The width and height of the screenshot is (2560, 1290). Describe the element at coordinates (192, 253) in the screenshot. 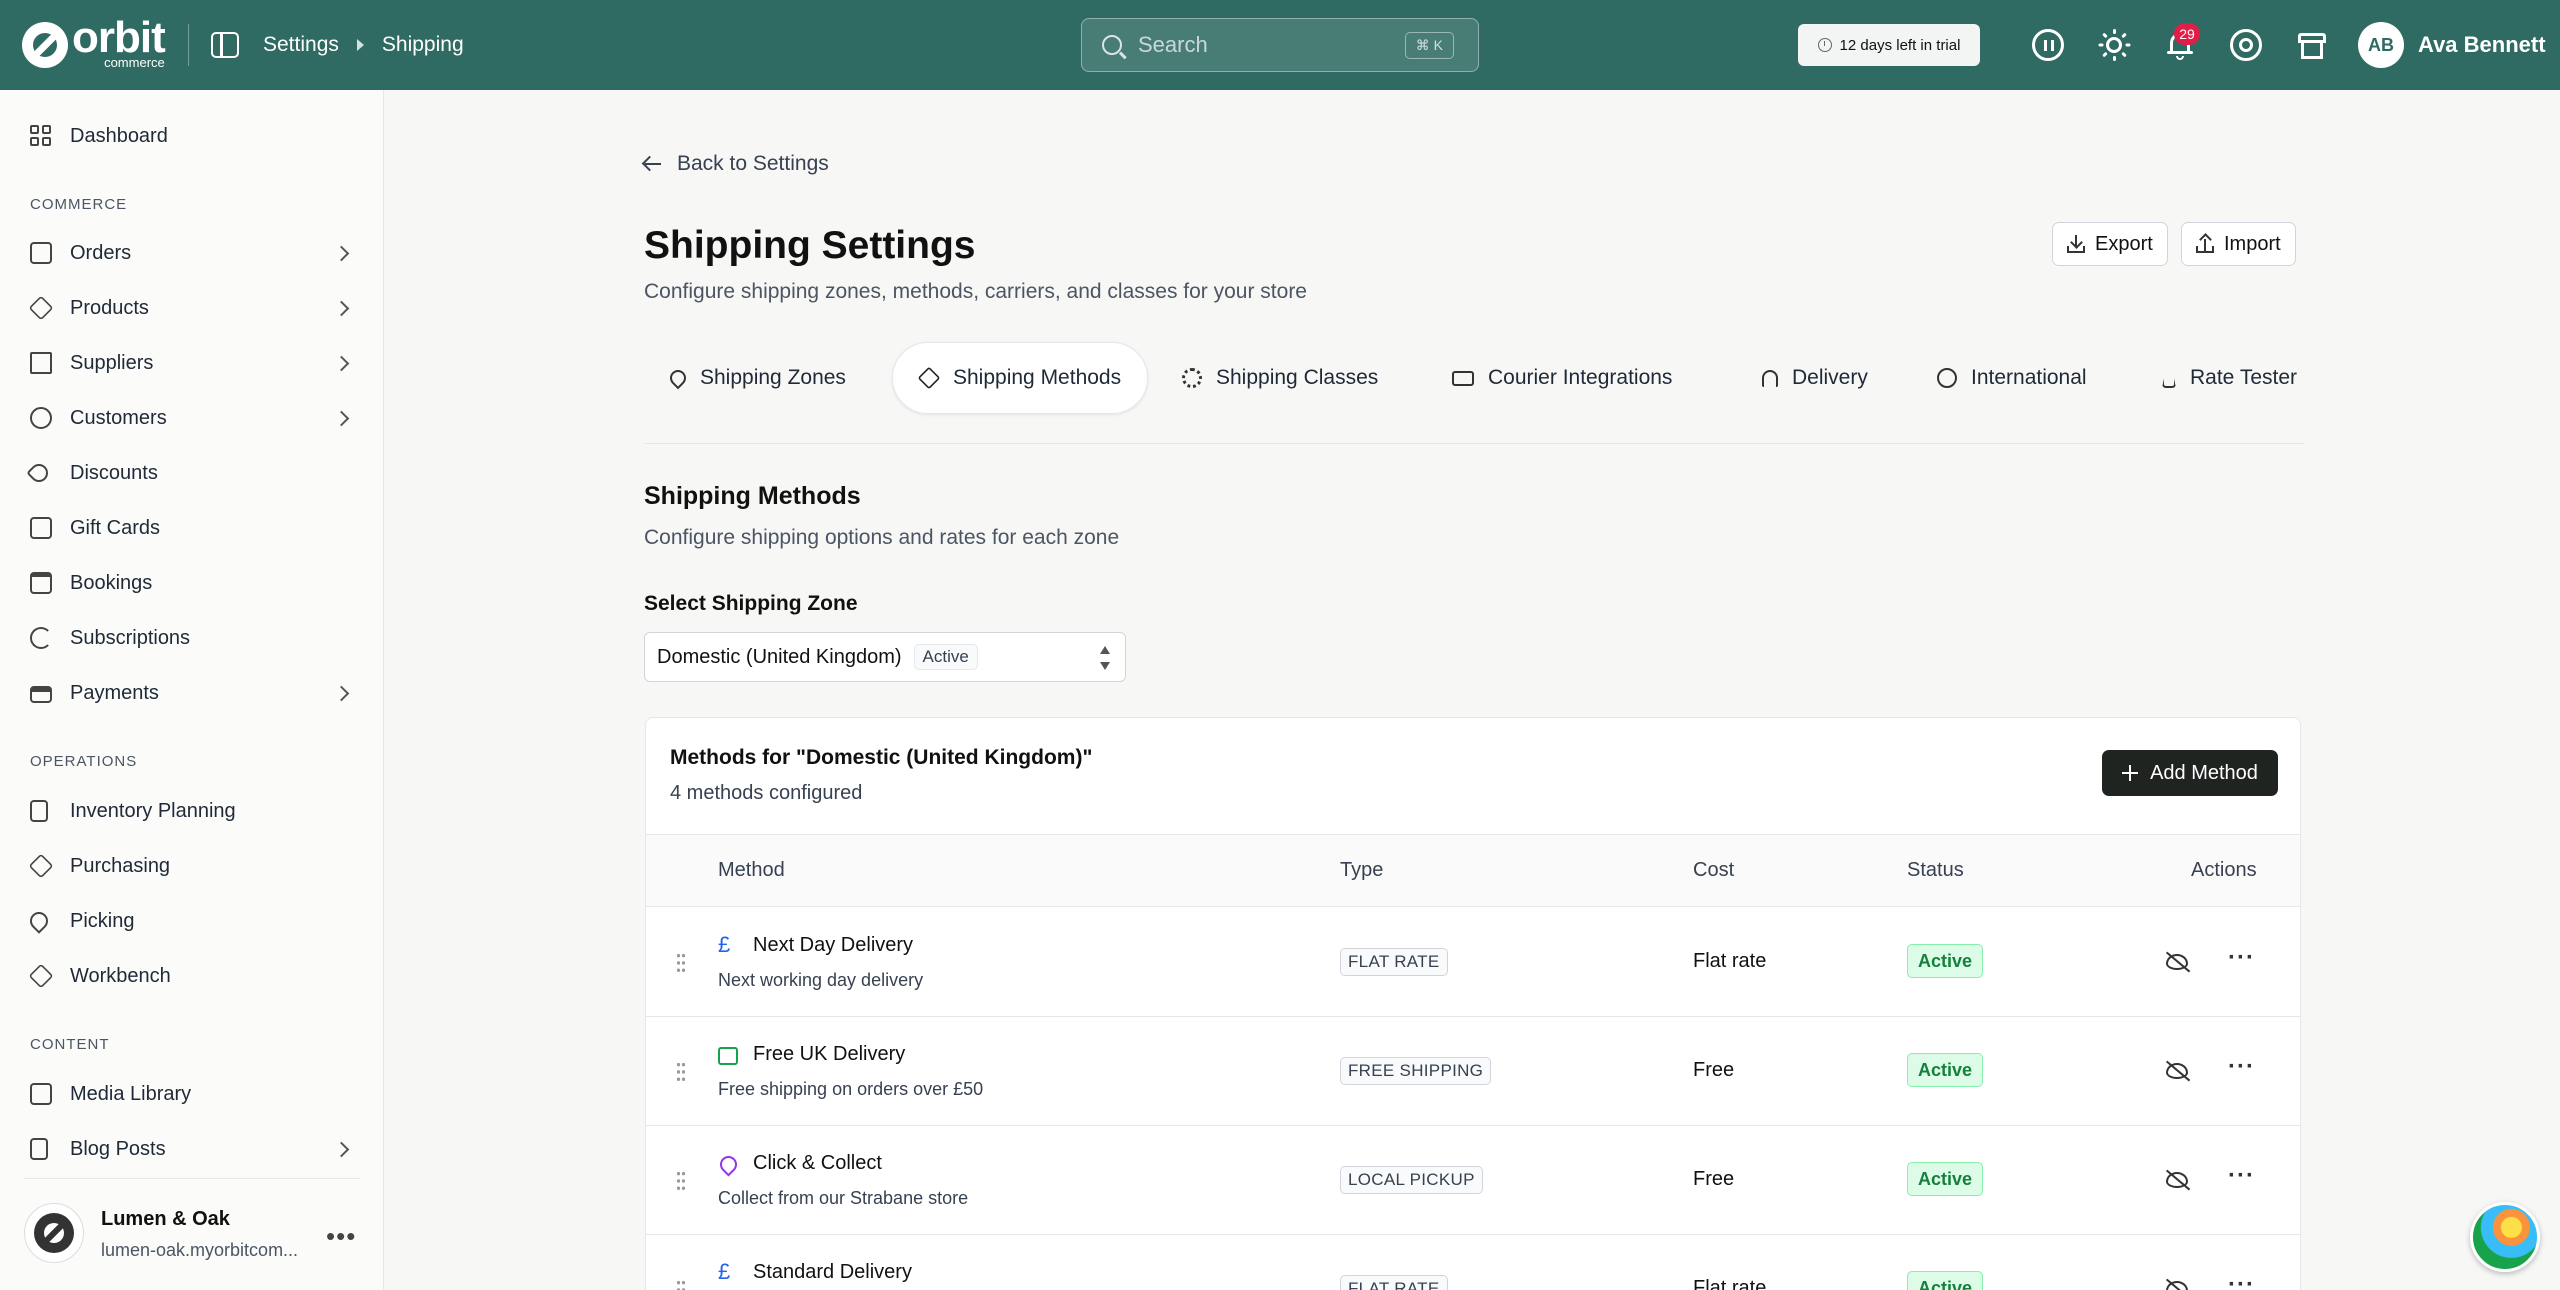

I see `sidebar-item-orders: Orders` at that location.